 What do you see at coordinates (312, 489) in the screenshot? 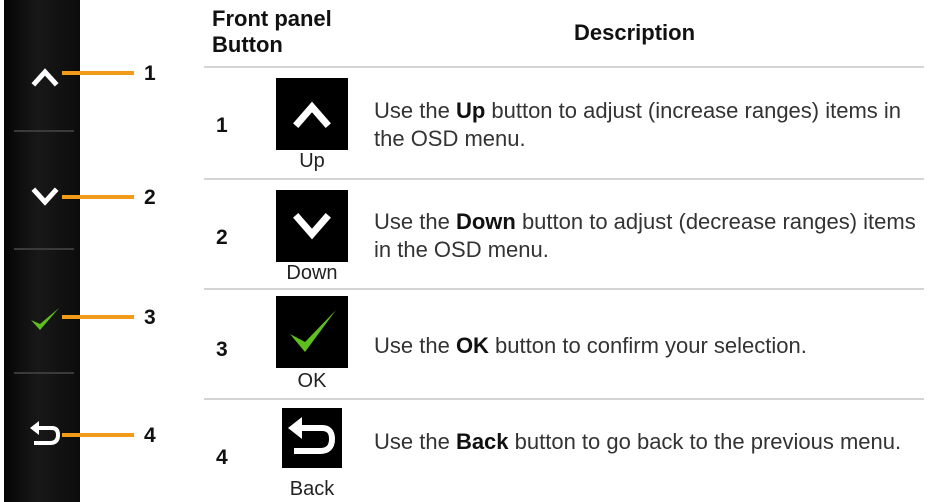
I see `button-label: Back` at bounding box center [312, 489].